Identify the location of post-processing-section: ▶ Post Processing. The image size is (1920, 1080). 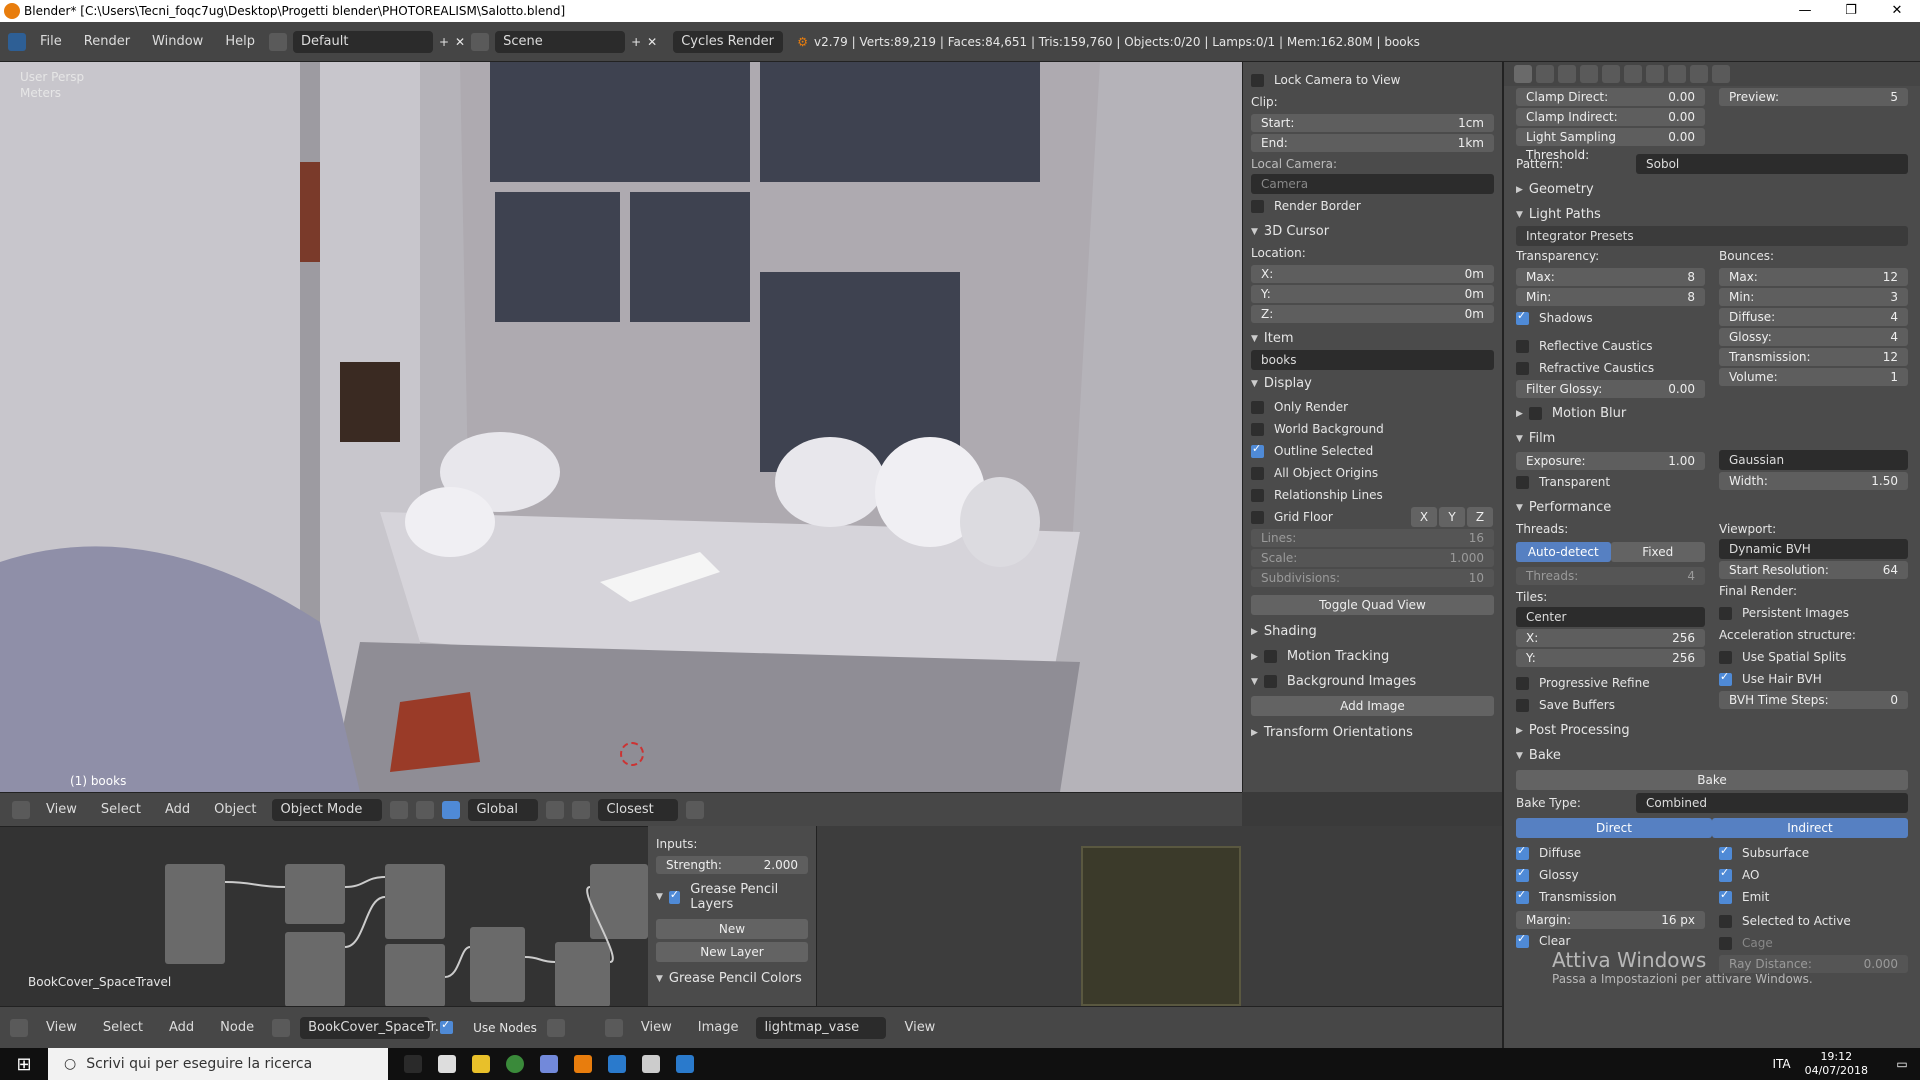
(1712, 729).